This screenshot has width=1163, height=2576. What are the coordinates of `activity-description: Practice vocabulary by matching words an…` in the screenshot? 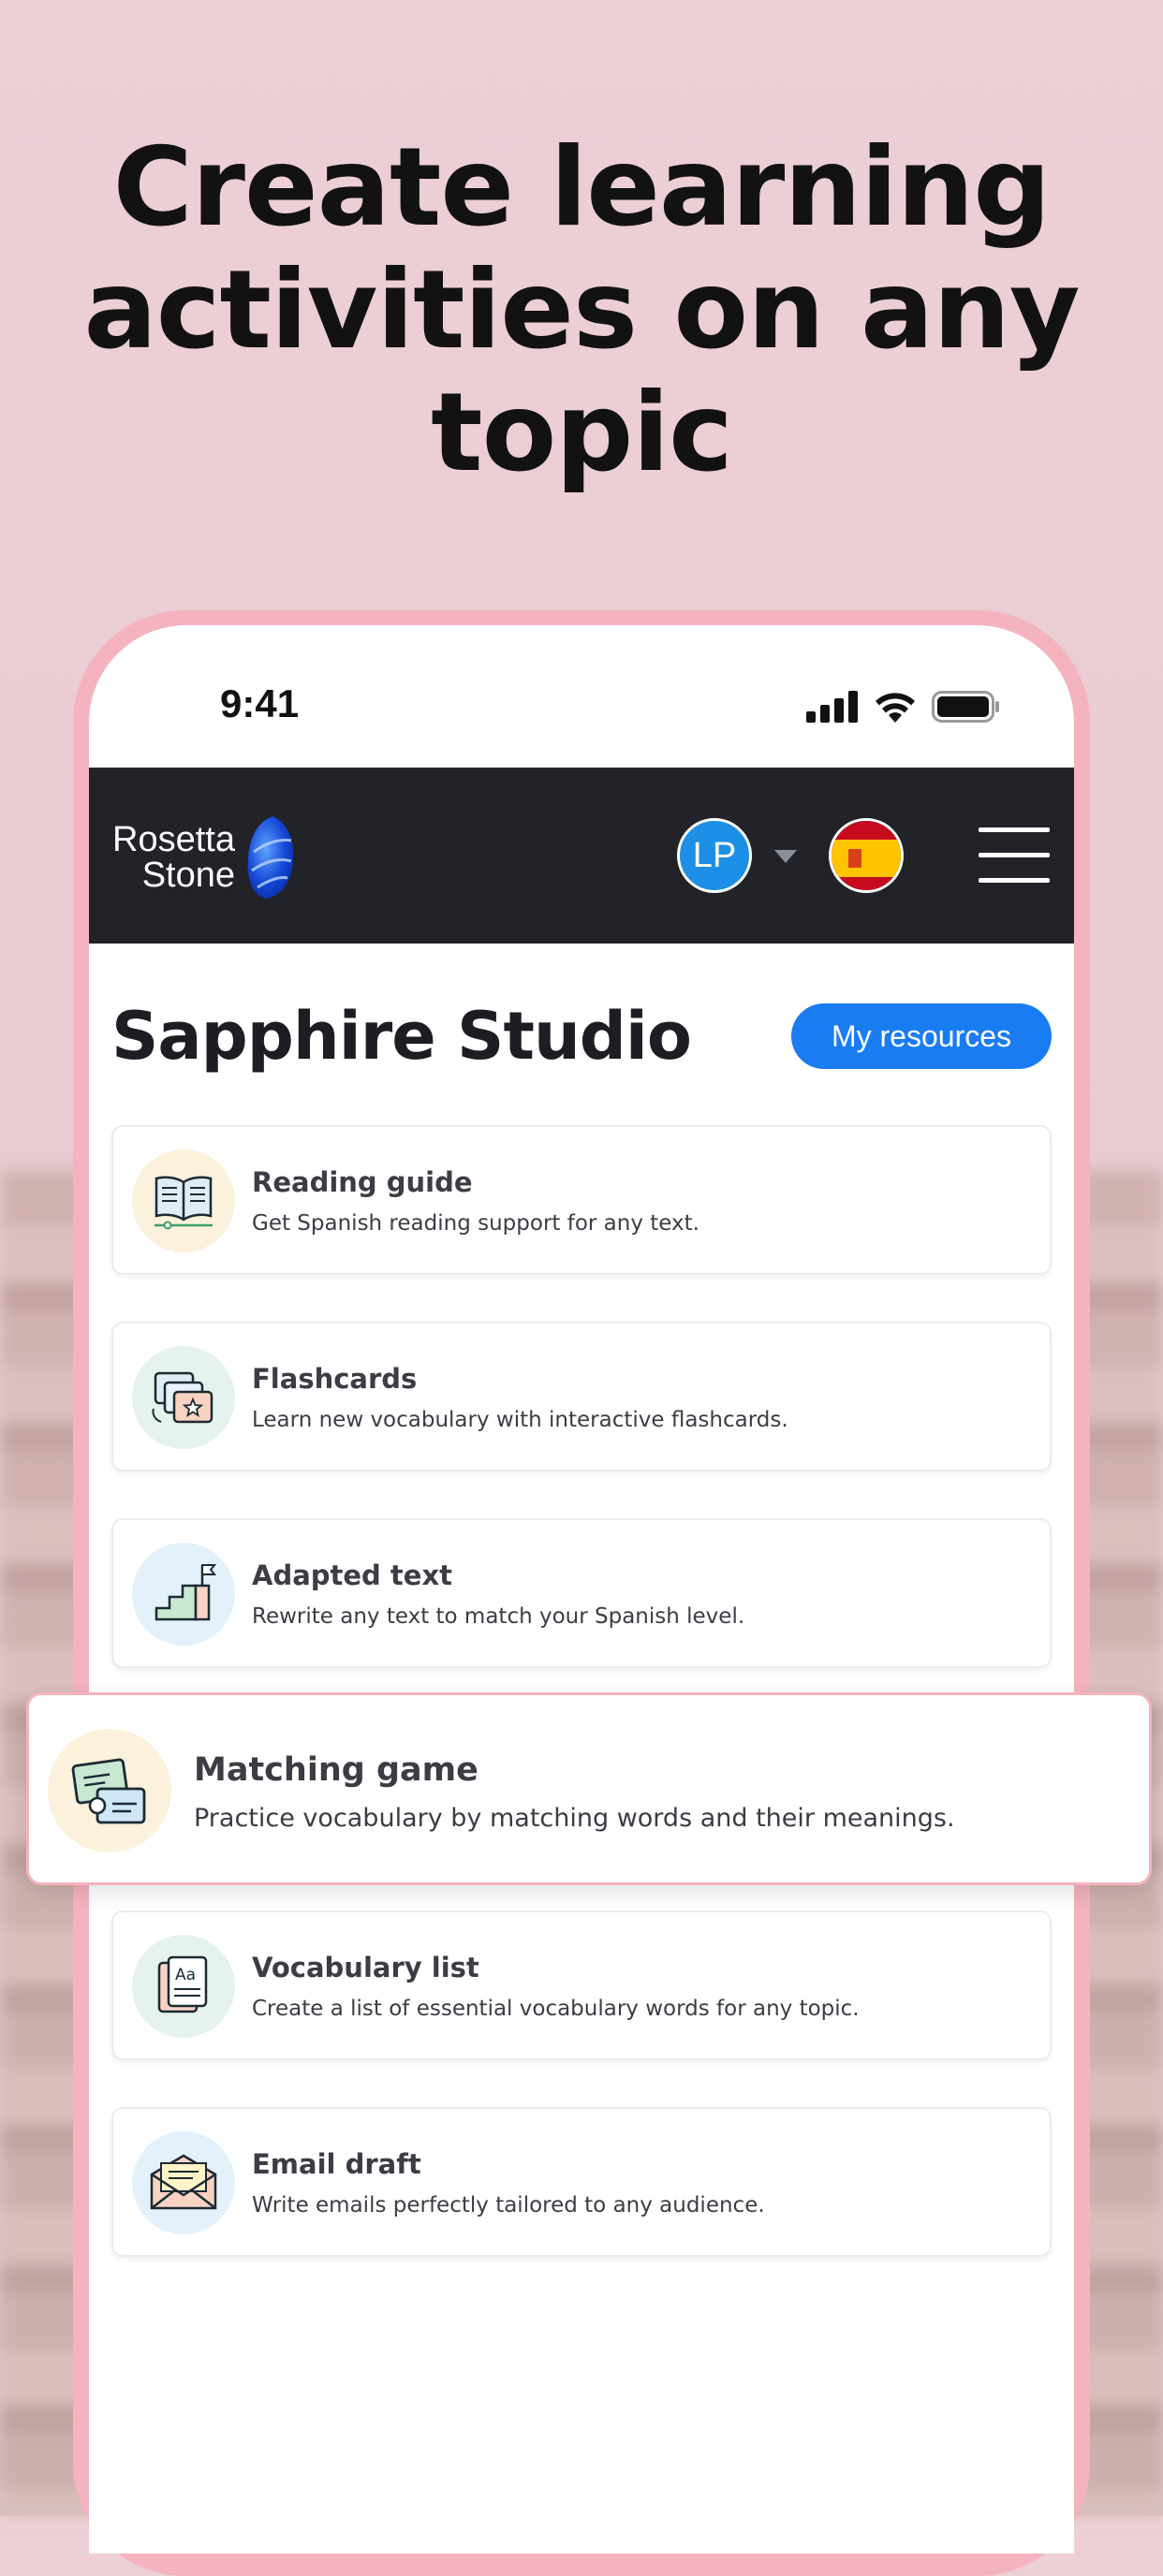 It's located at (574, 1818).